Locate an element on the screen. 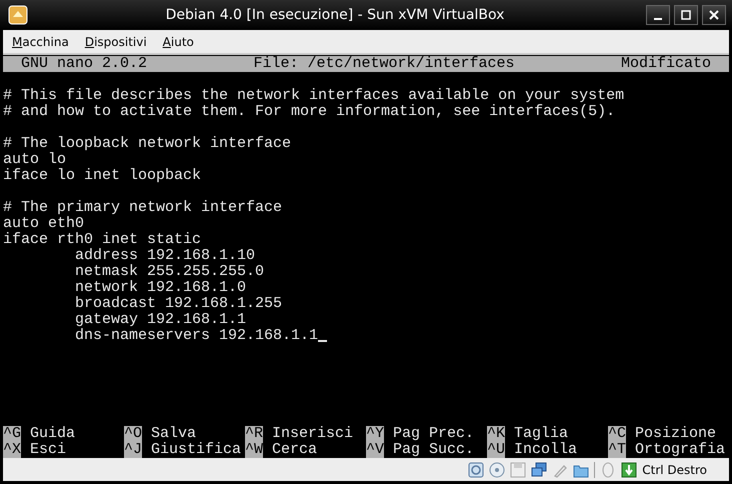 The image size is (732, 484). shortcut-key: ^V is located at coordinates (375, 450).